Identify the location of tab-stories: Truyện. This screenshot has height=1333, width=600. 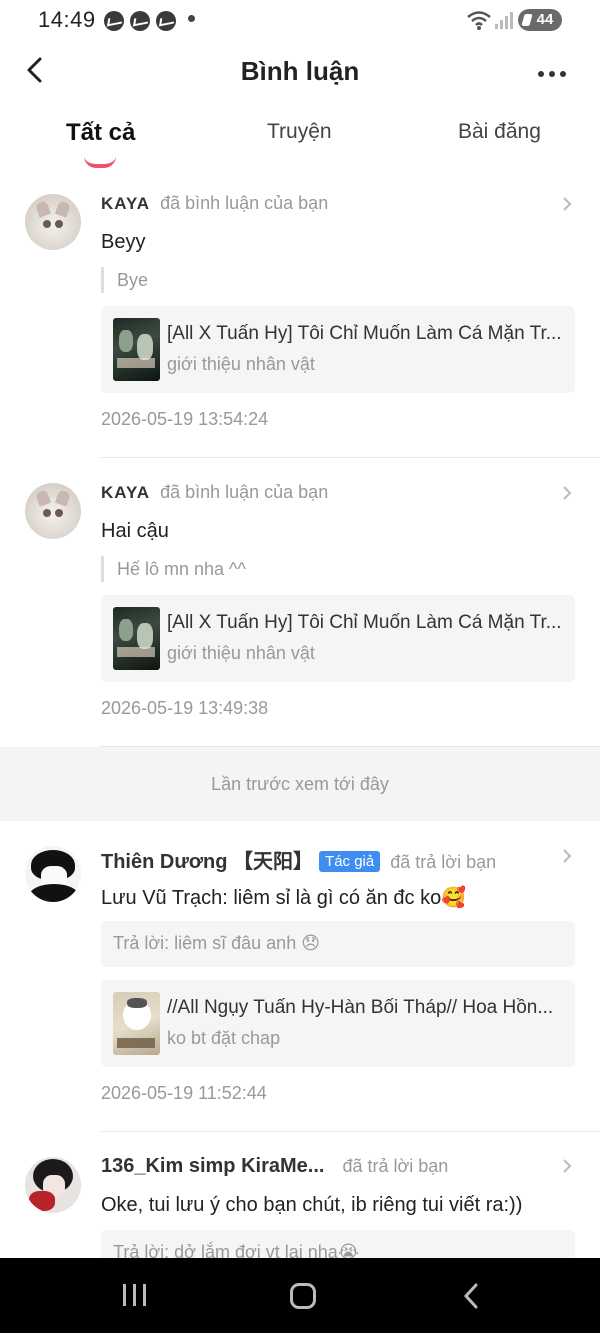
(299, 132).